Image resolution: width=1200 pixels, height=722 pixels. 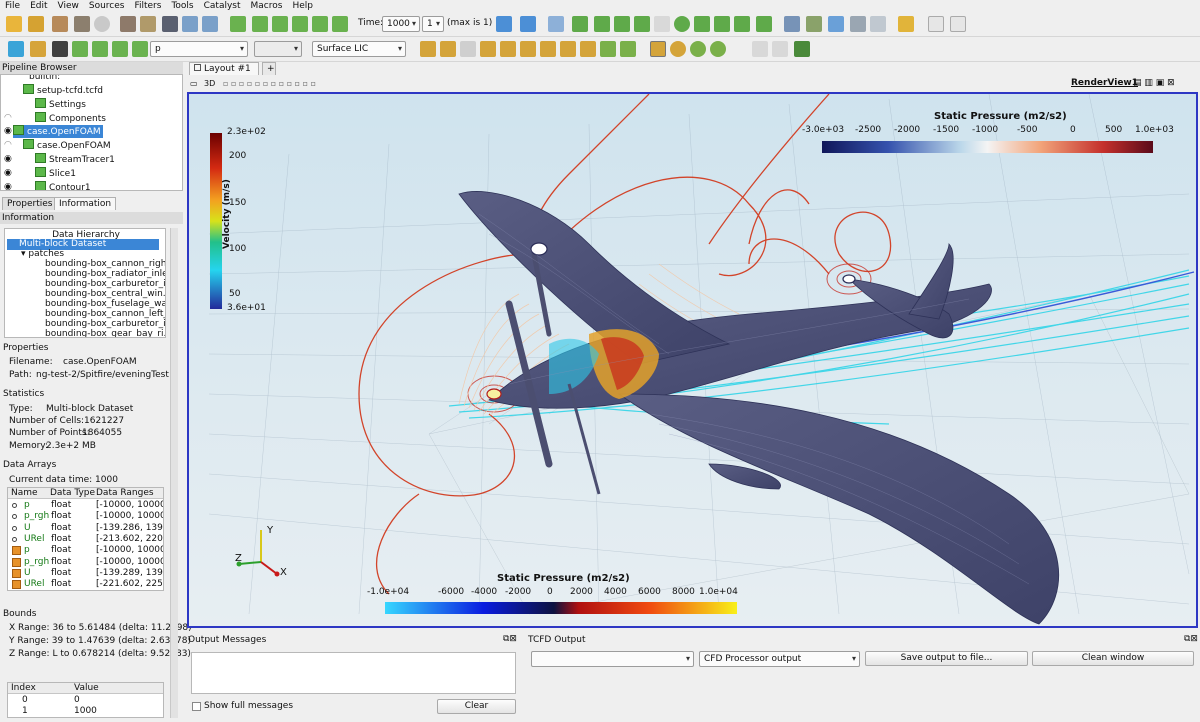 What do you see at coordinates (698, 49) in the screenshot?
I see `reset-center-icon` at bounding box center [698, 49].